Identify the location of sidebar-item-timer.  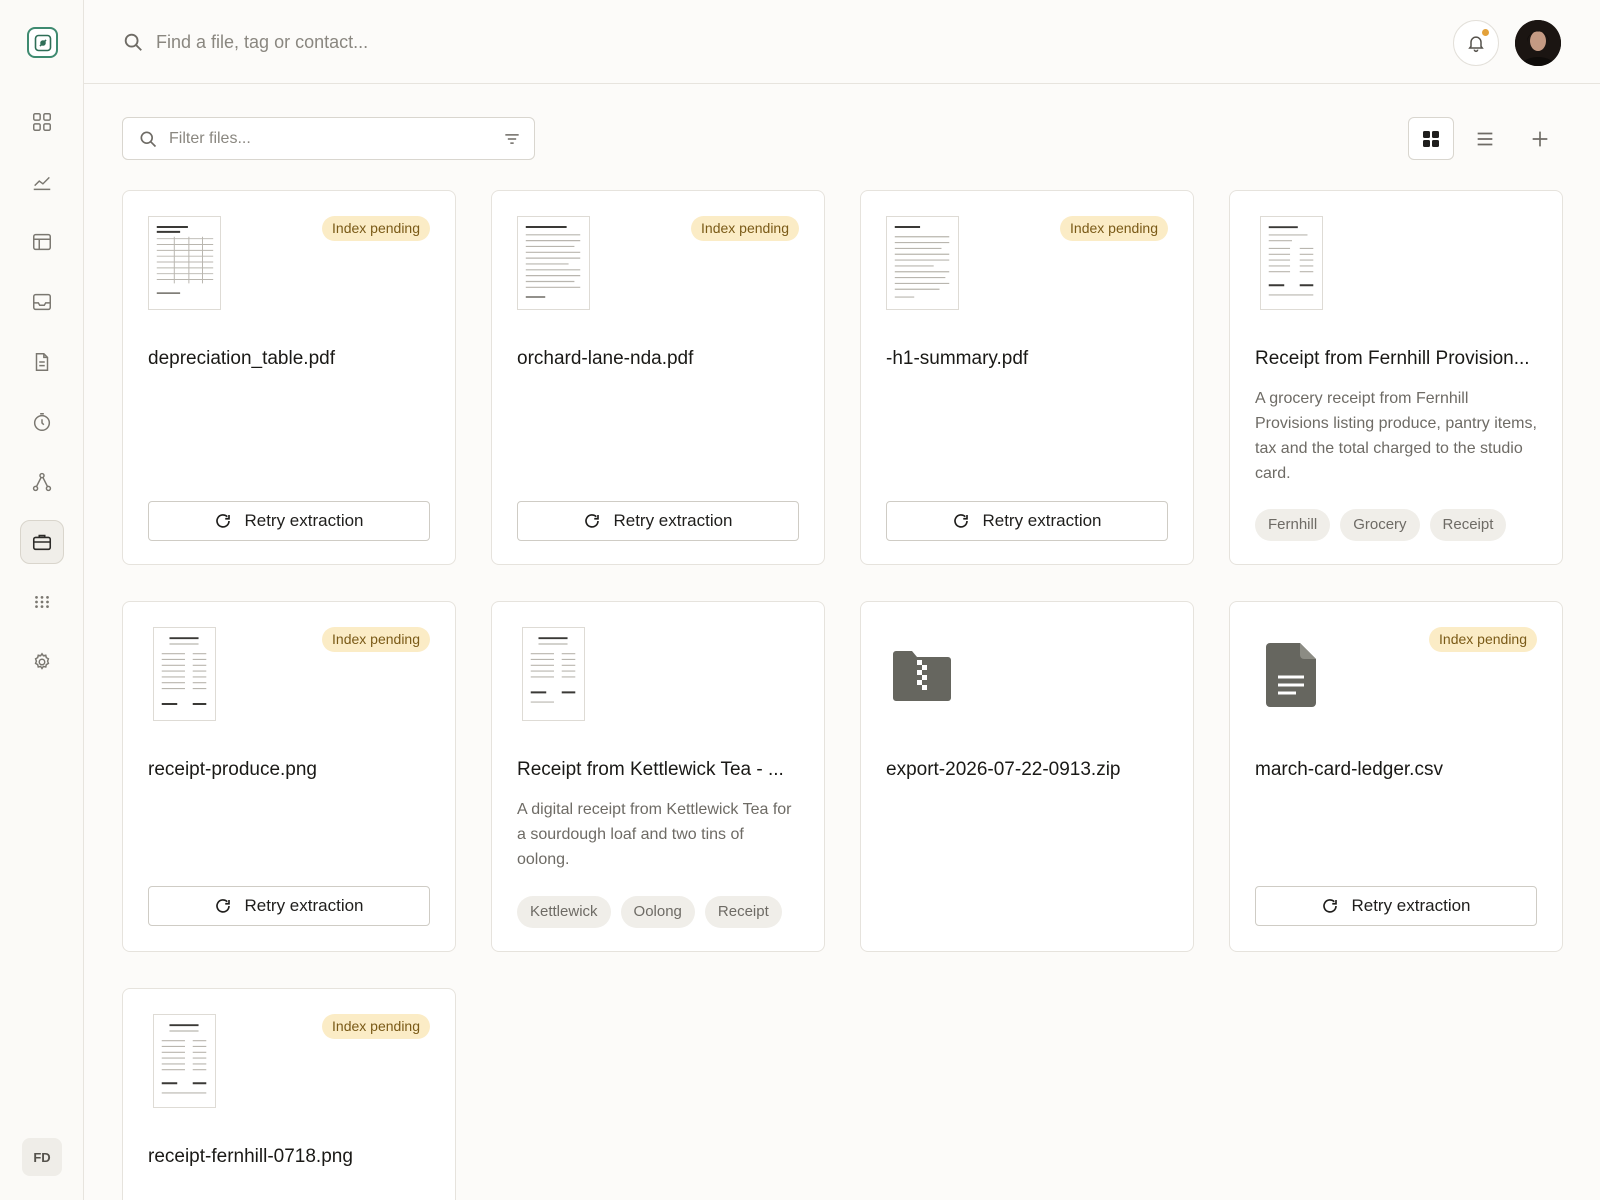
(42, 422).